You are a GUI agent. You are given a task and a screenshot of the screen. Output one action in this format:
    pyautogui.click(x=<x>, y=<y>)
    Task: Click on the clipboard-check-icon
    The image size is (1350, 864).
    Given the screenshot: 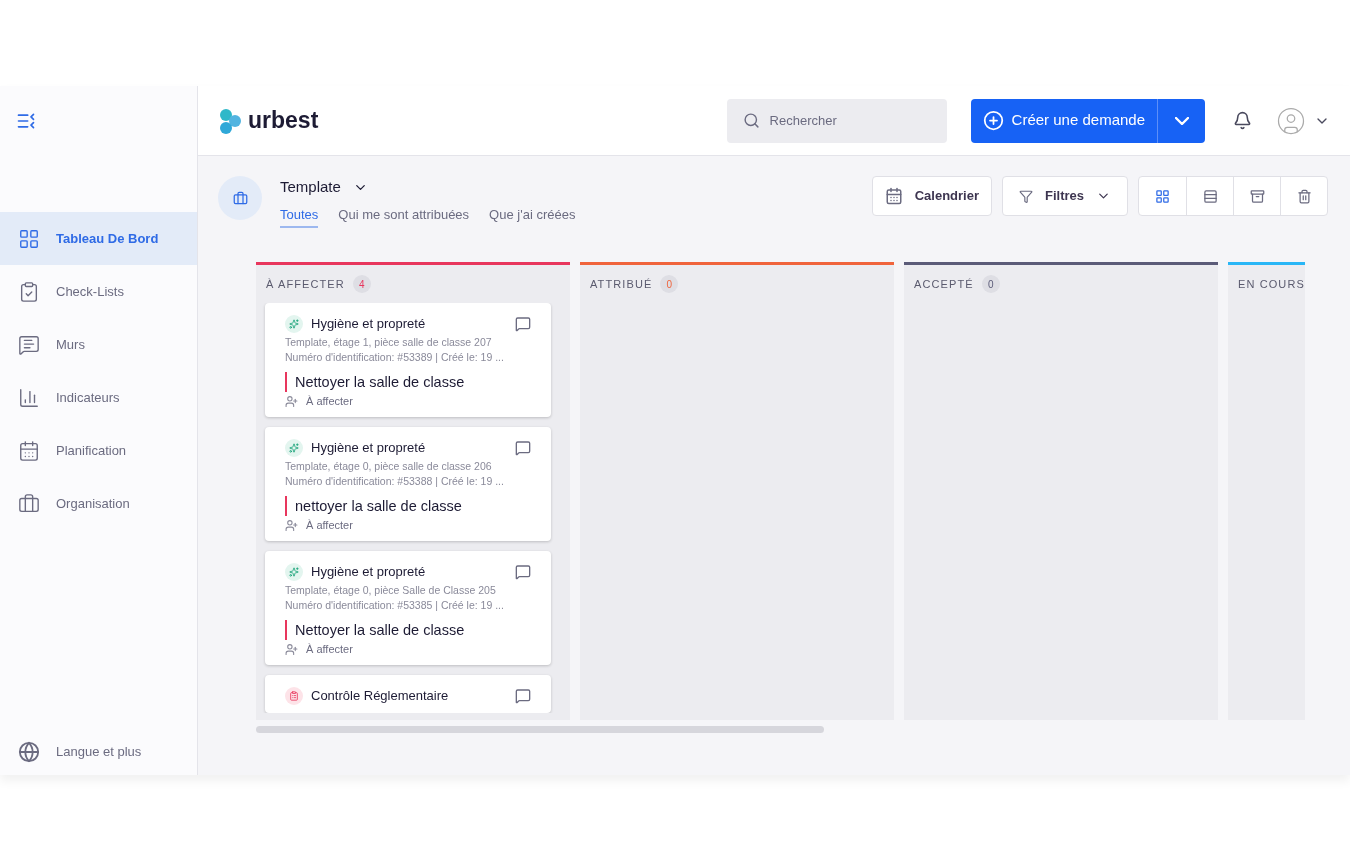 What is the action you would take?
    pyautogui.click(x=29, y=291)
    